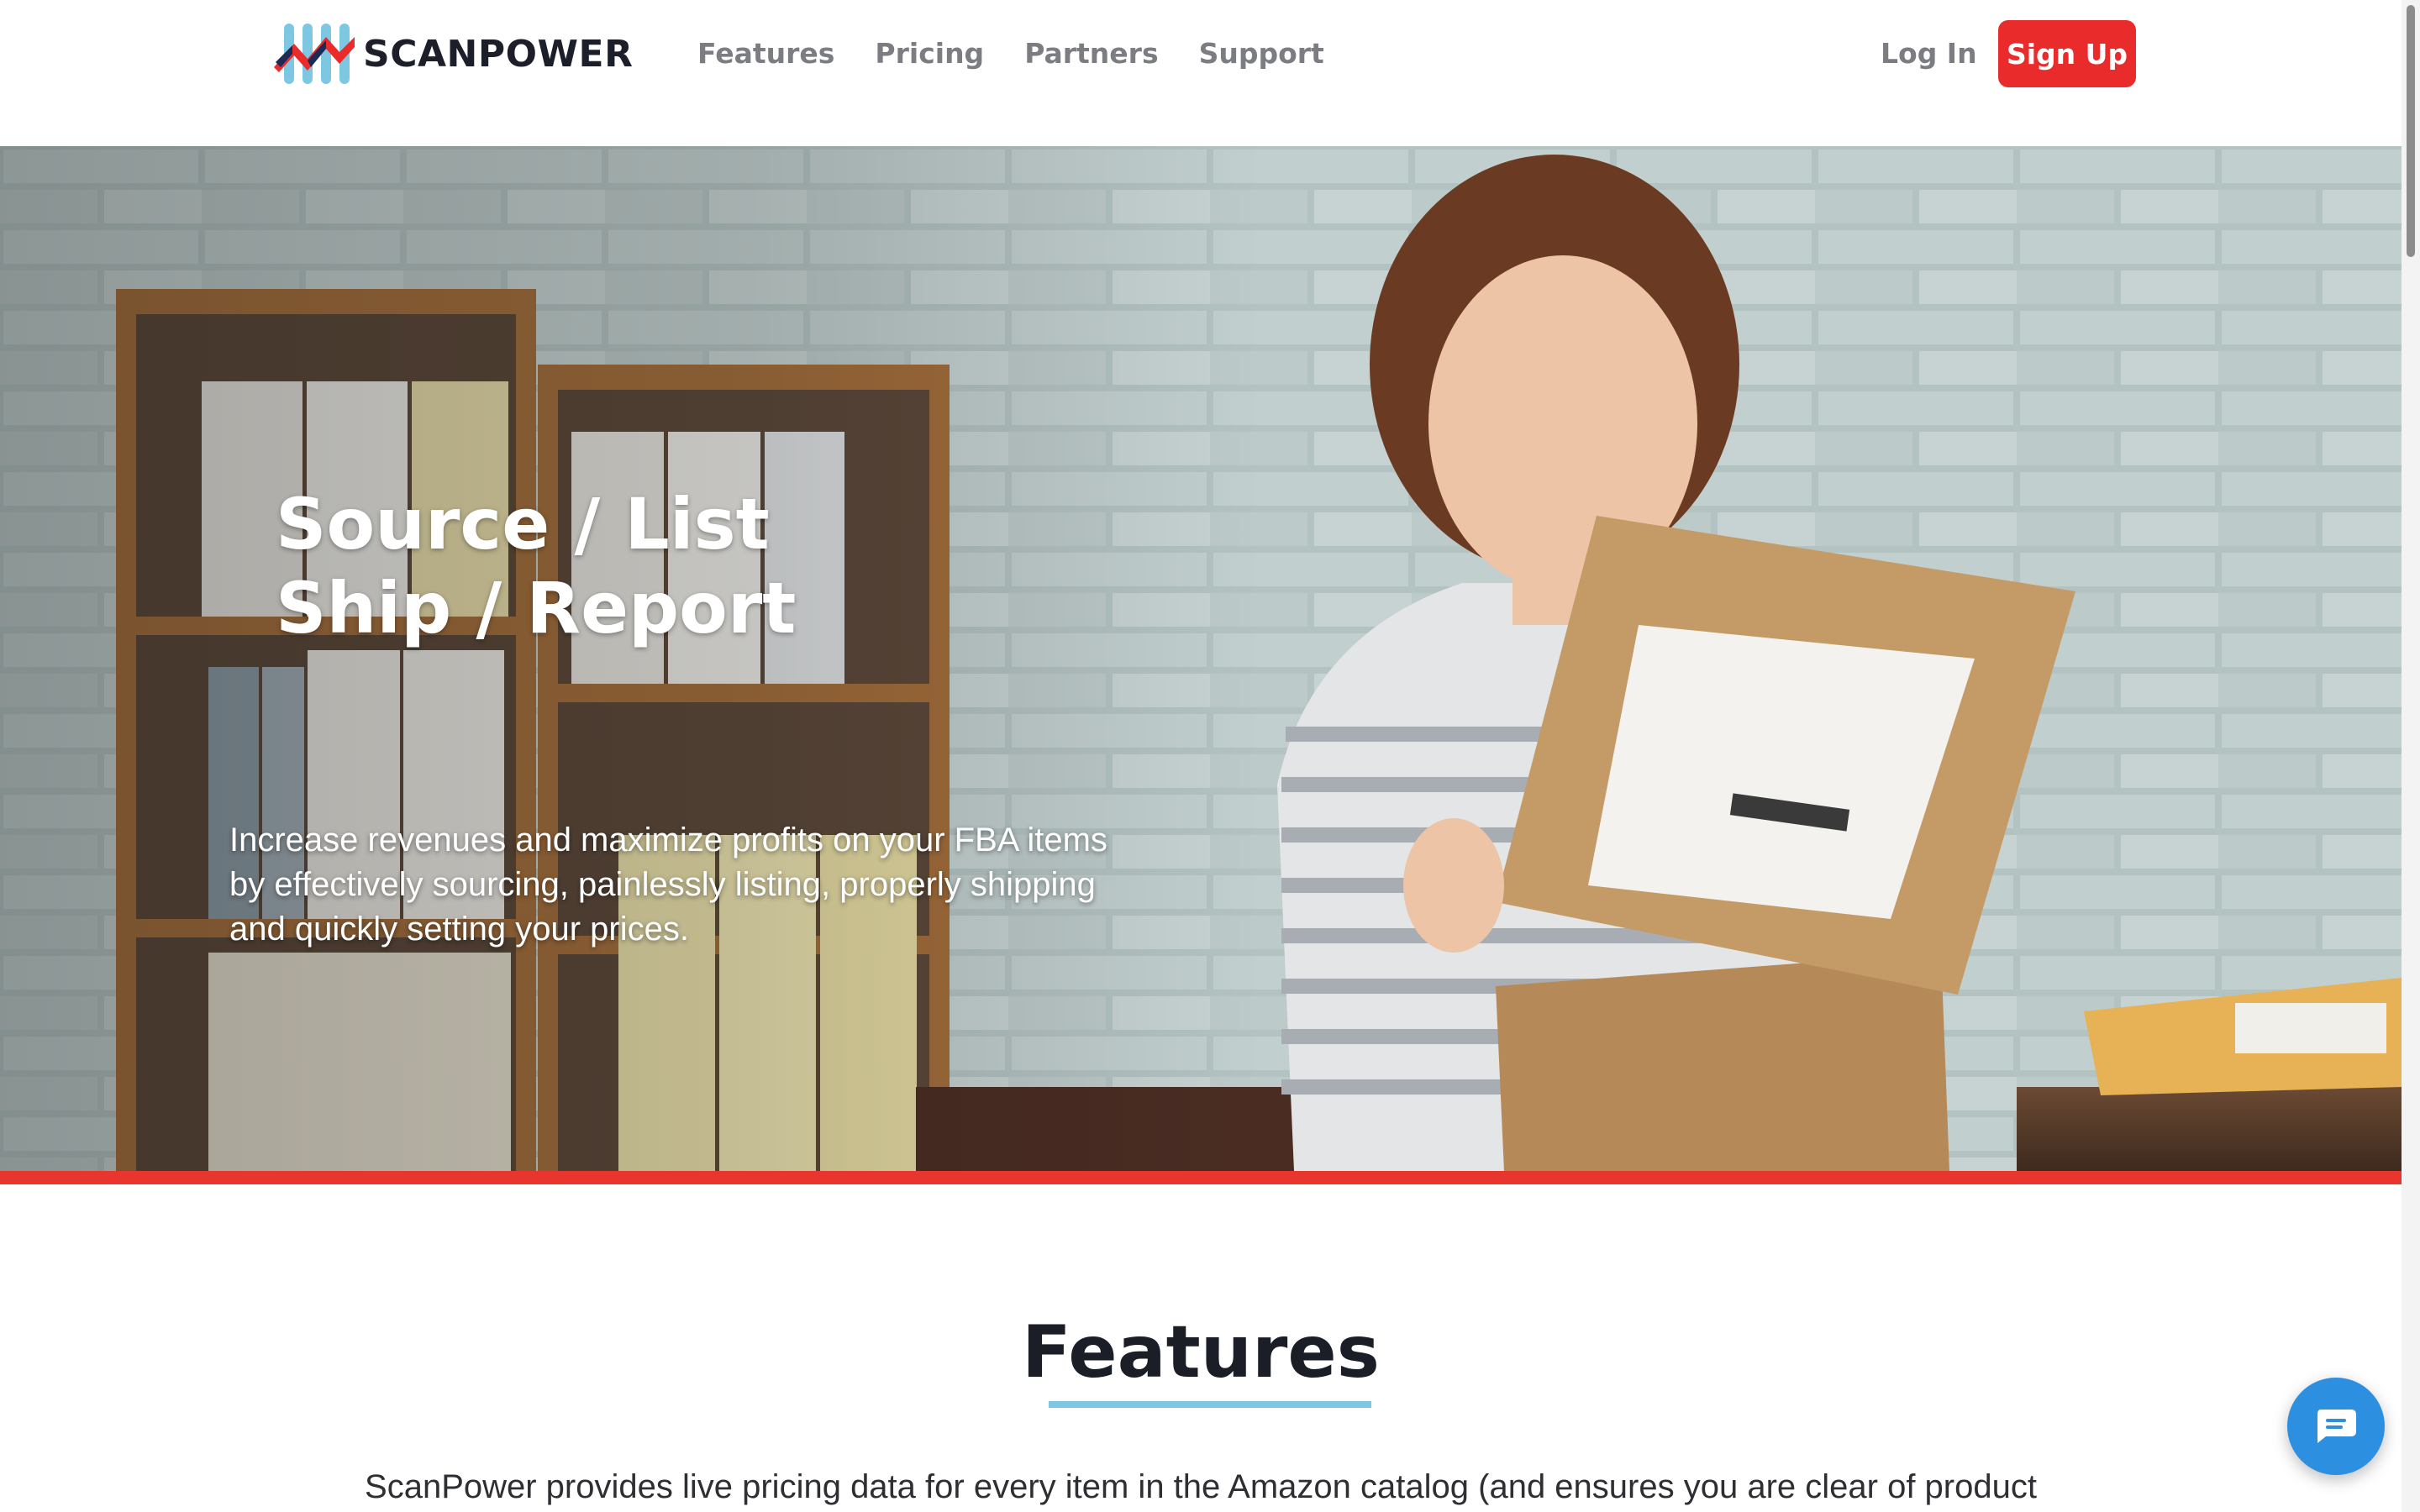  What do you see at coordinates (765, 53) in the screenshot?
I see `nav-link-features: Features` at bounding box center [765, 53].